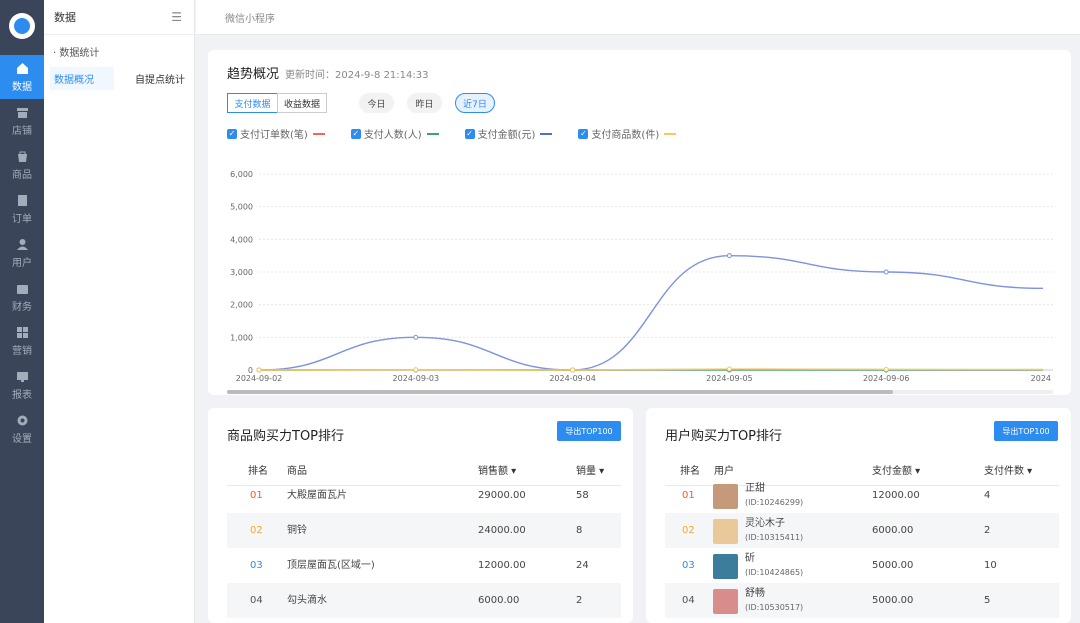 Image resolution: width=1080 pixels, height=623 pixels. Describe the element at coordinates (276, 133) in the screenshot. I see `legend-item: ✓ 支付订单数(笔)` at that location.